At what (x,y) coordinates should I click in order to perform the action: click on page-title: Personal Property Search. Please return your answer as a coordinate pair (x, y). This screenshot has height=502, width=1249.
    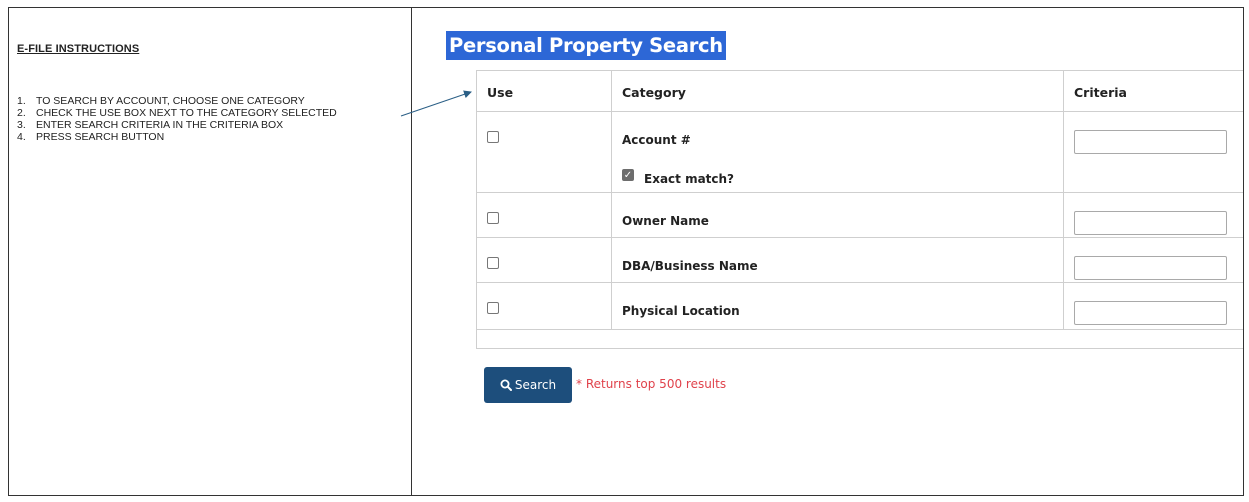
    Looking at the image, I should click on (586, 45).